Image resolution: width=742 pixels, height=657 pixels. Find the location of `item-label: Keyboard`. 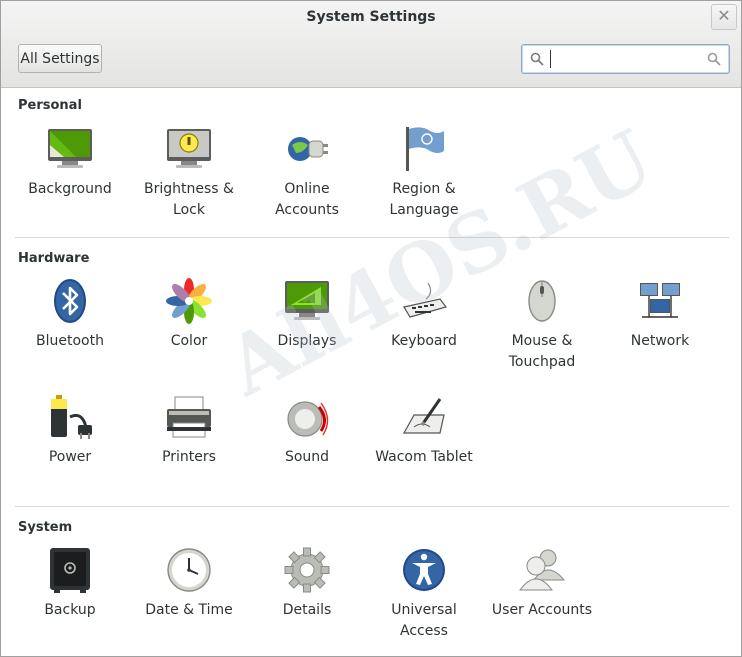

item-label: Keyboard is located at coordinates (424, 341).